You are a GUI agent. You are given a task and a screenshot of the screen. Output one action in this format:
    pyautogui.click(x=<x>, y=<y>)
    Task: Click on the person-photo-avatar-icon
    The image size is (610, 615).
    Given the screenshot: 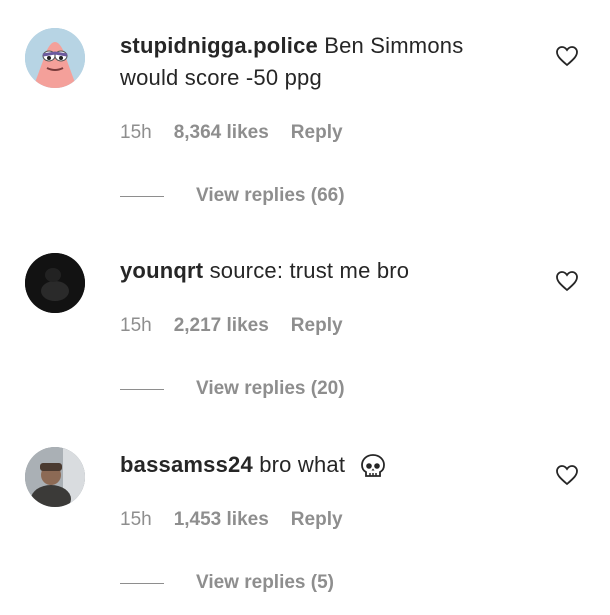 What is the action you would take?
    pyautogui.click(x=55, y=477)
    